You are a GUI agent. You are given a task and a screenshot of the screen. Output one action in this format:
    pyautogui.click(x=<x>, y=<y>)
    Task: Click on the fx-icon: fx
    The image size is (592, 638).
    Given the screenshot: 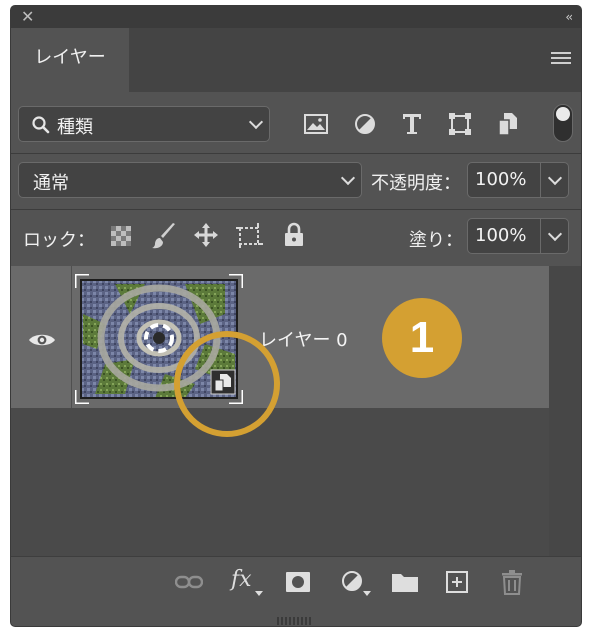 What is the action you would take?
    pyautogui.click(x=241, y=579)
    